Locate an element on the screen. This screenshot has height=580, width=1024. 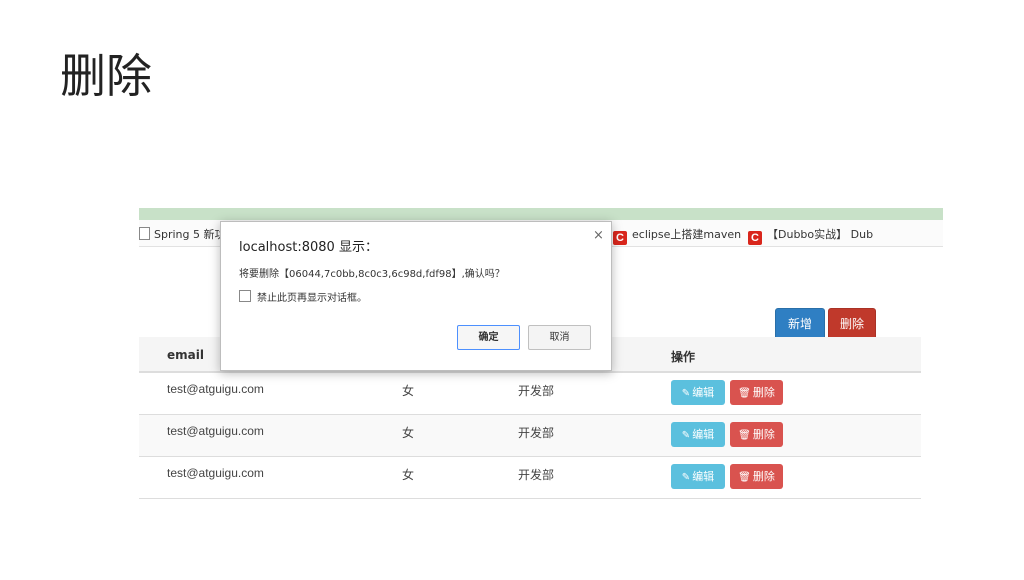
suppress-dialogs-checkbox is located at coordinates (245, 296).